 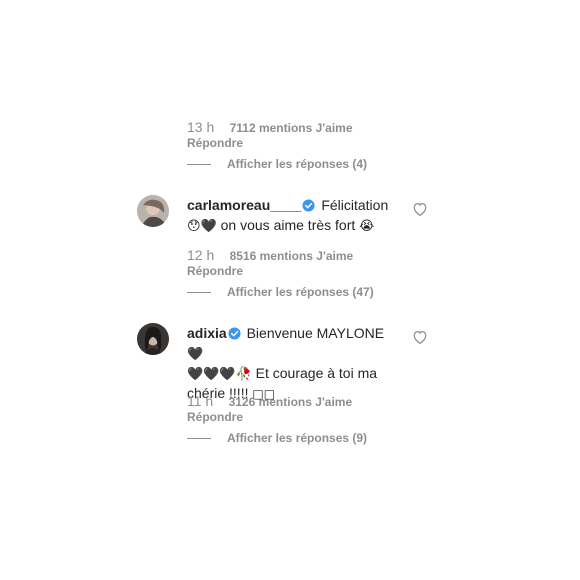 What do you see at coordinates (300, 292) in the screenshot?
I see `view-replies-label: Afficher les réponses (47)` at bounding box center [300, 292].